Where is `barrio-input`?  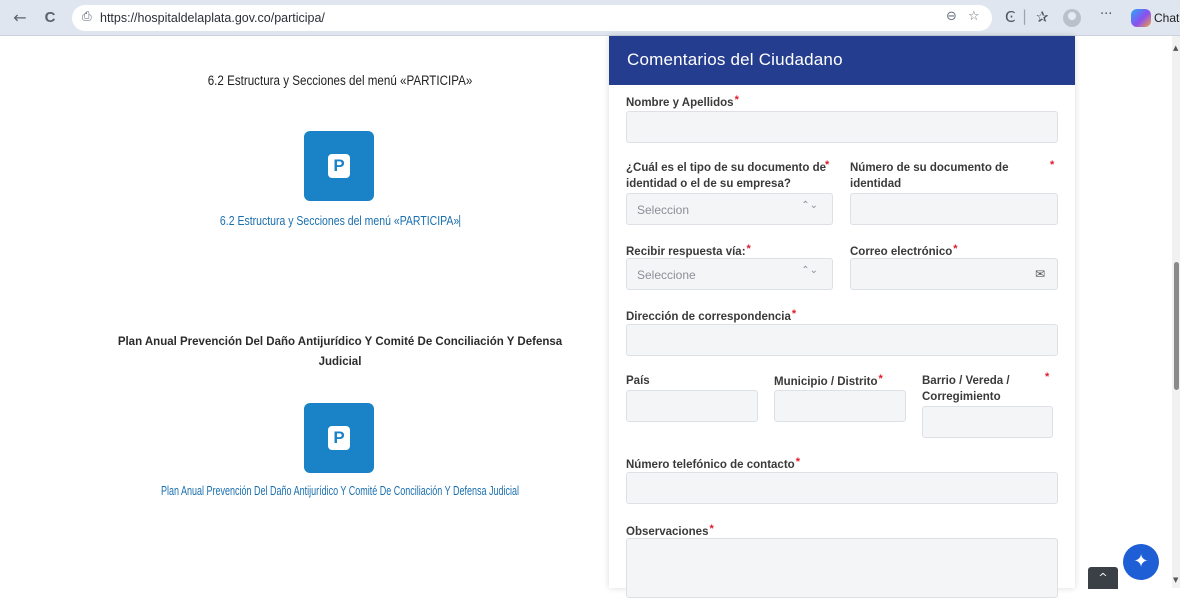 barrio-input is located at coordinates (987, 422).